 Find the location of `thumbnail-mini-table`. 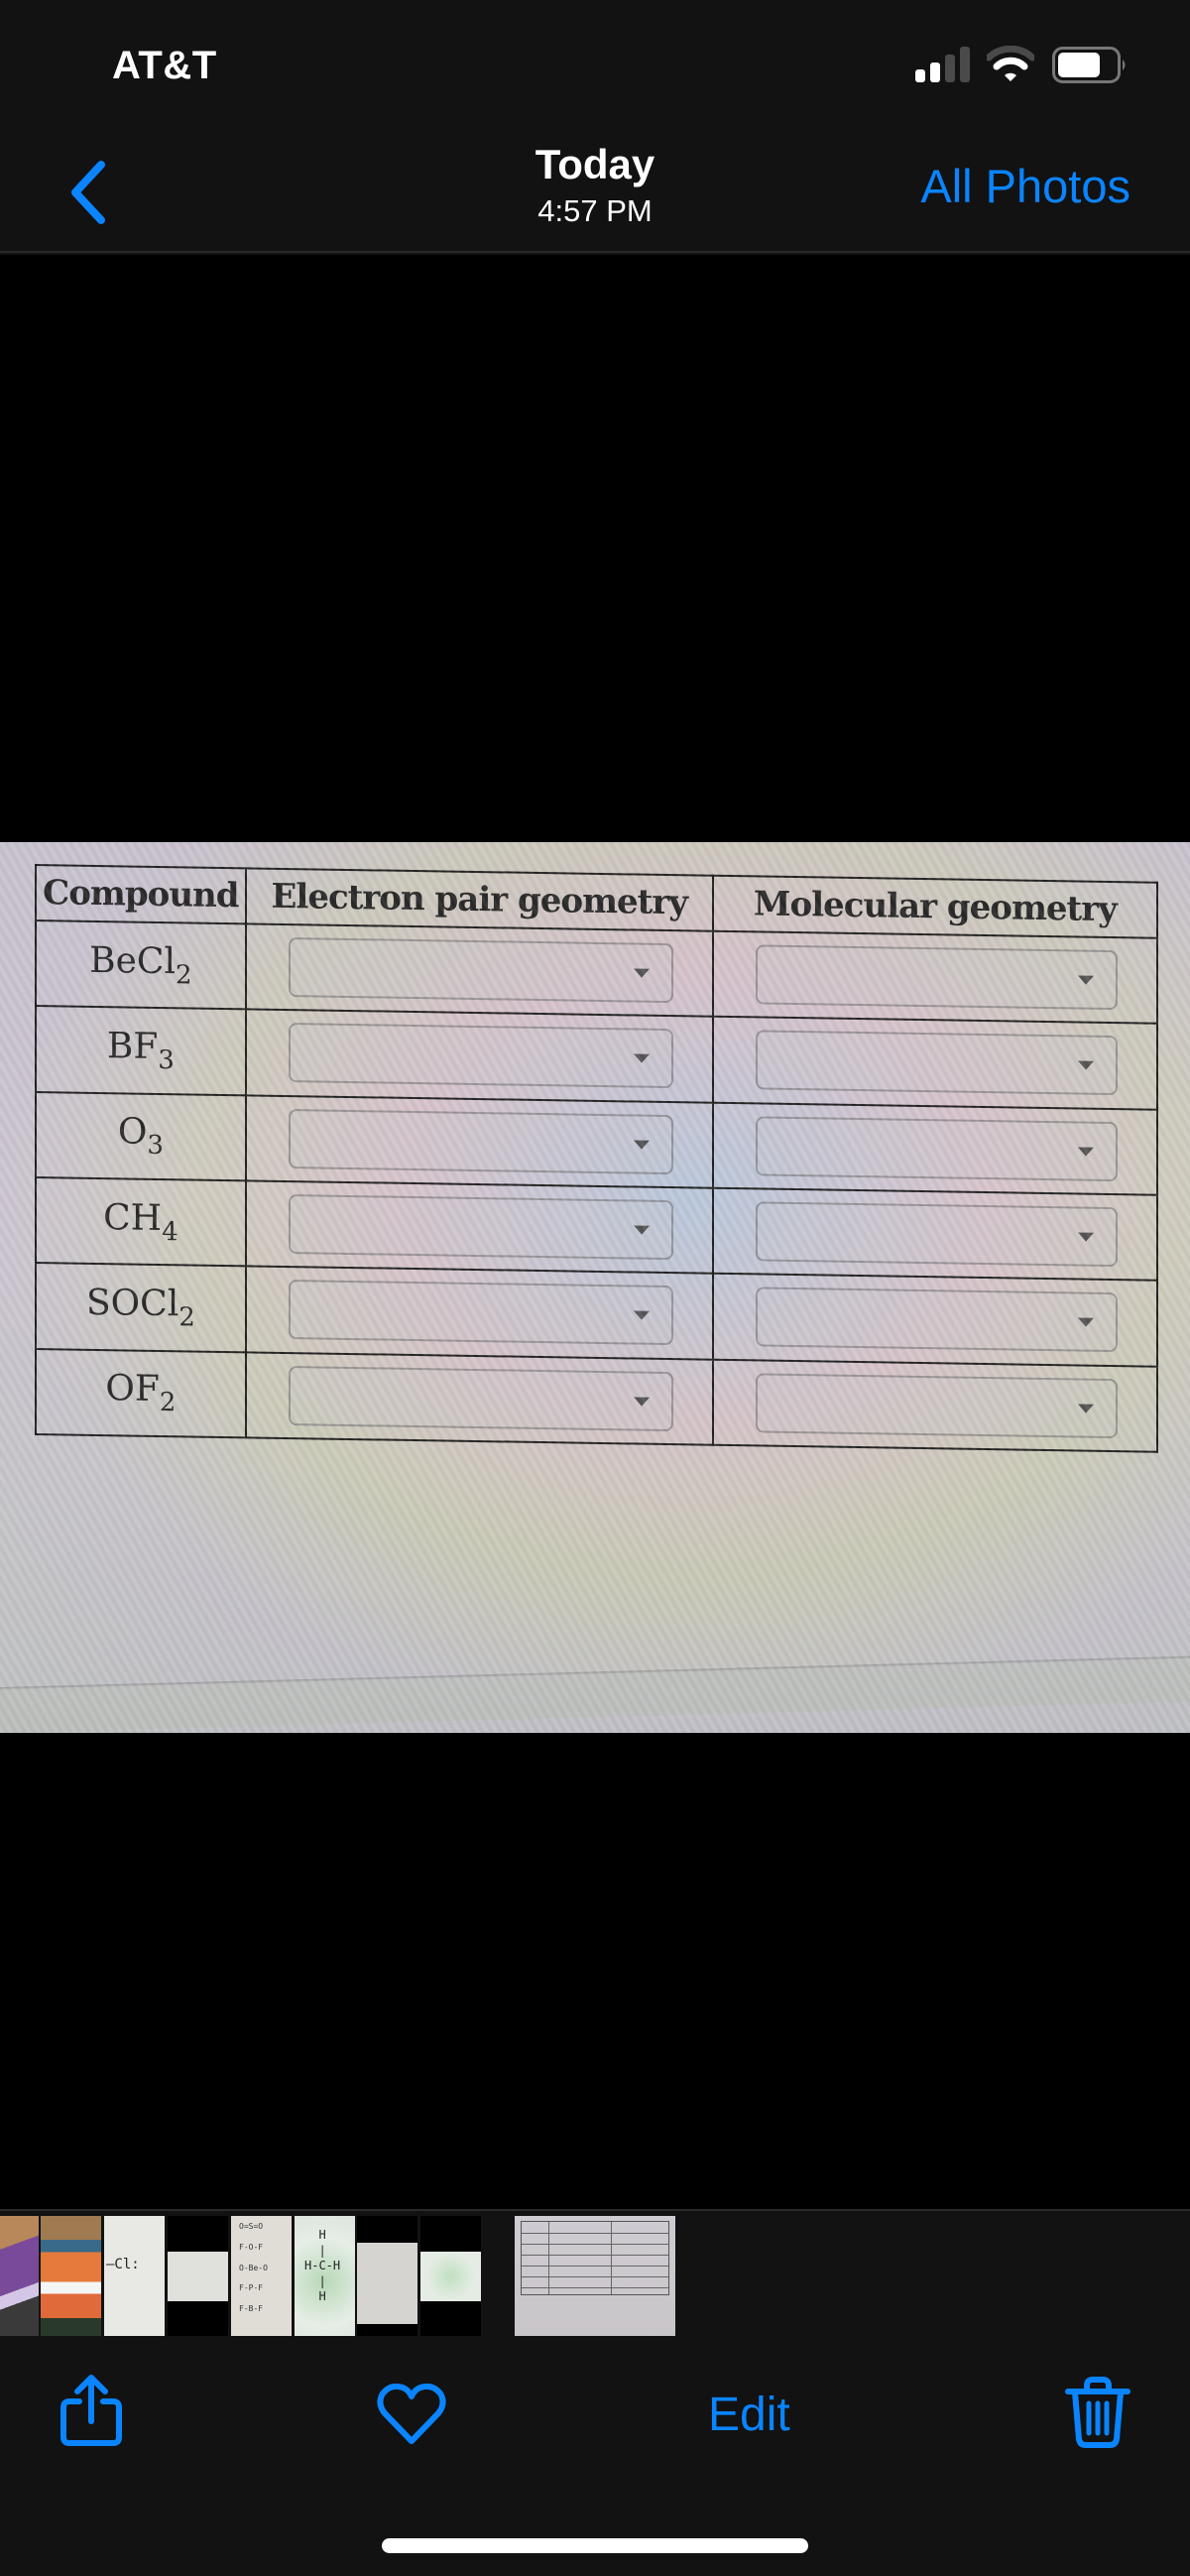

thumbnail-mini-table is located at coordinates (595, 2258).